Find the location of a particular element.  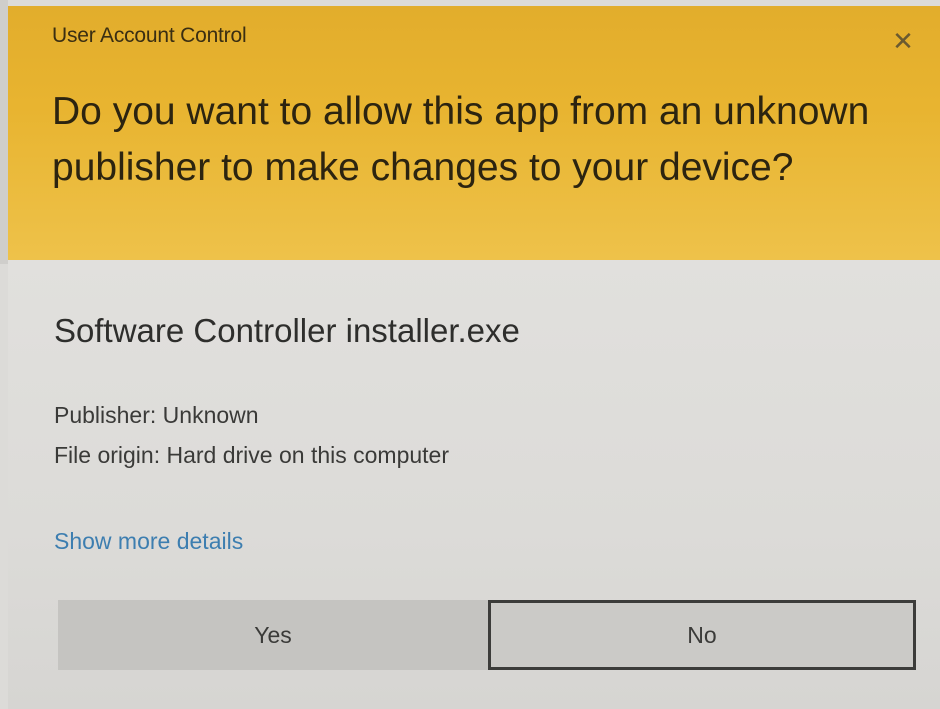

file-origin-info: File origin: Hard drive on this computer is located at coordinates (251, 455).